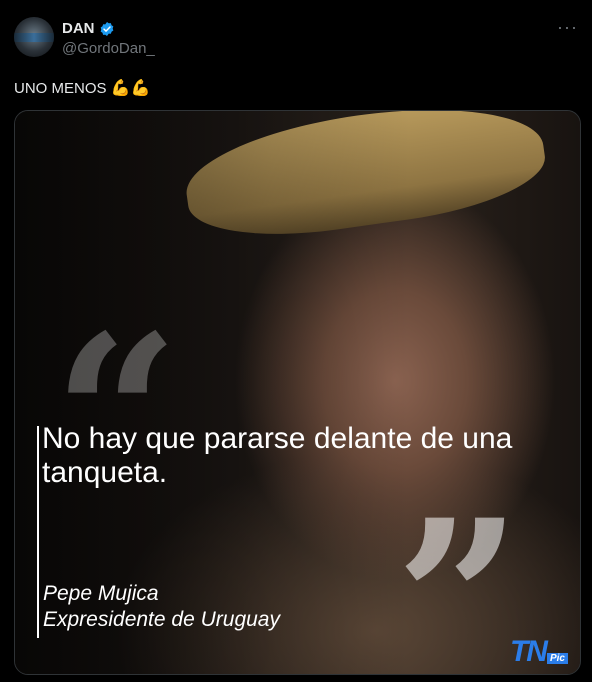 The width and height of the screenshot is (592, 682). What do you see at coordinates (557, 658) in the screenshot?
I see `logo-sub: Pic` at bounding box center [557, 658].